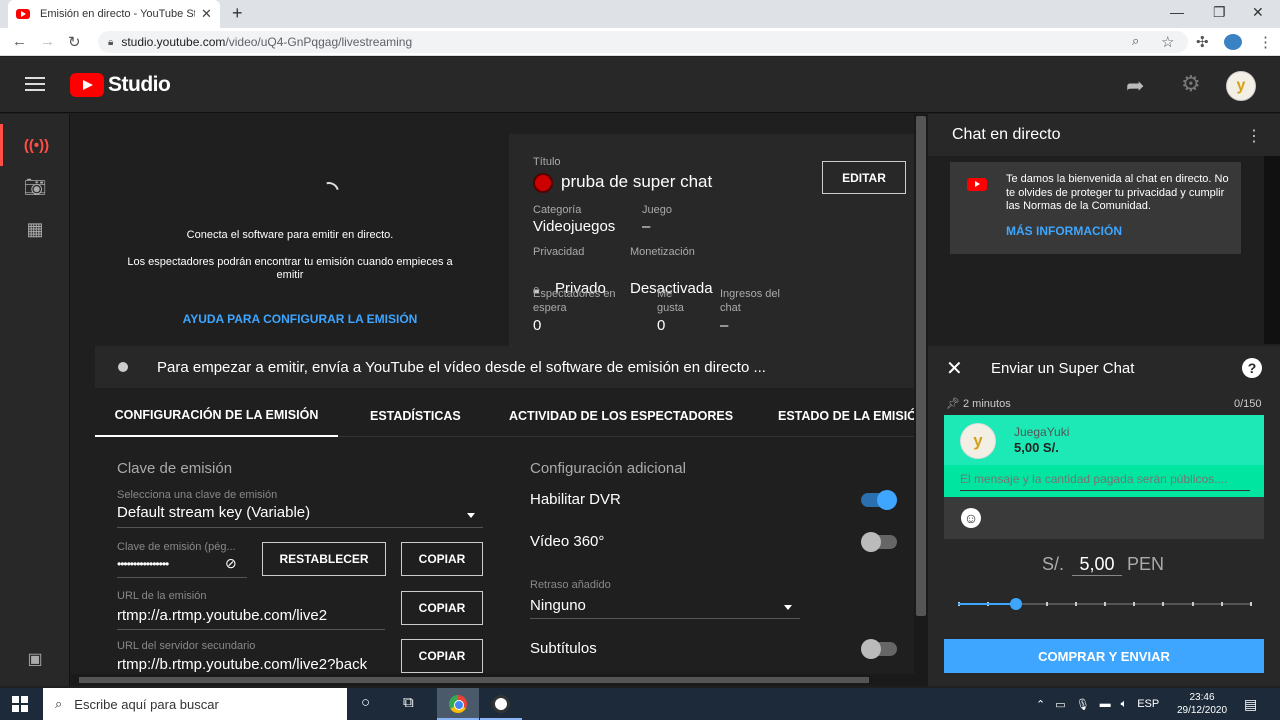 This screenshot has height=720, width=1280. Describe the element at coordinates (921, 400) in the screenshot. I see `vertical-scrollbar` at that location.